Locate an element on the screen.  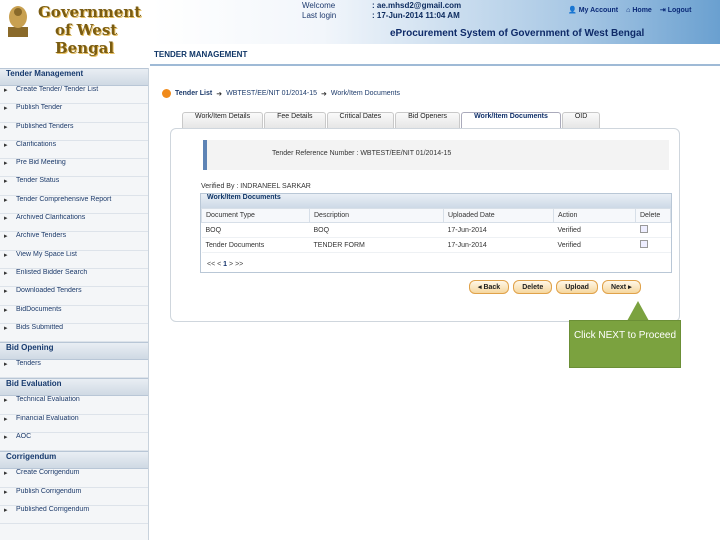
delete-button: Delete is located at coordinates (533, 287).